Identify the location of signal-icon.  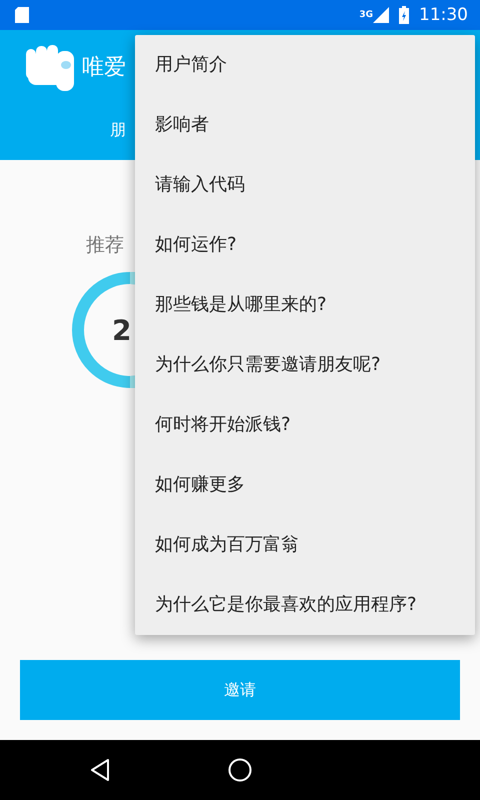
(381, 15).